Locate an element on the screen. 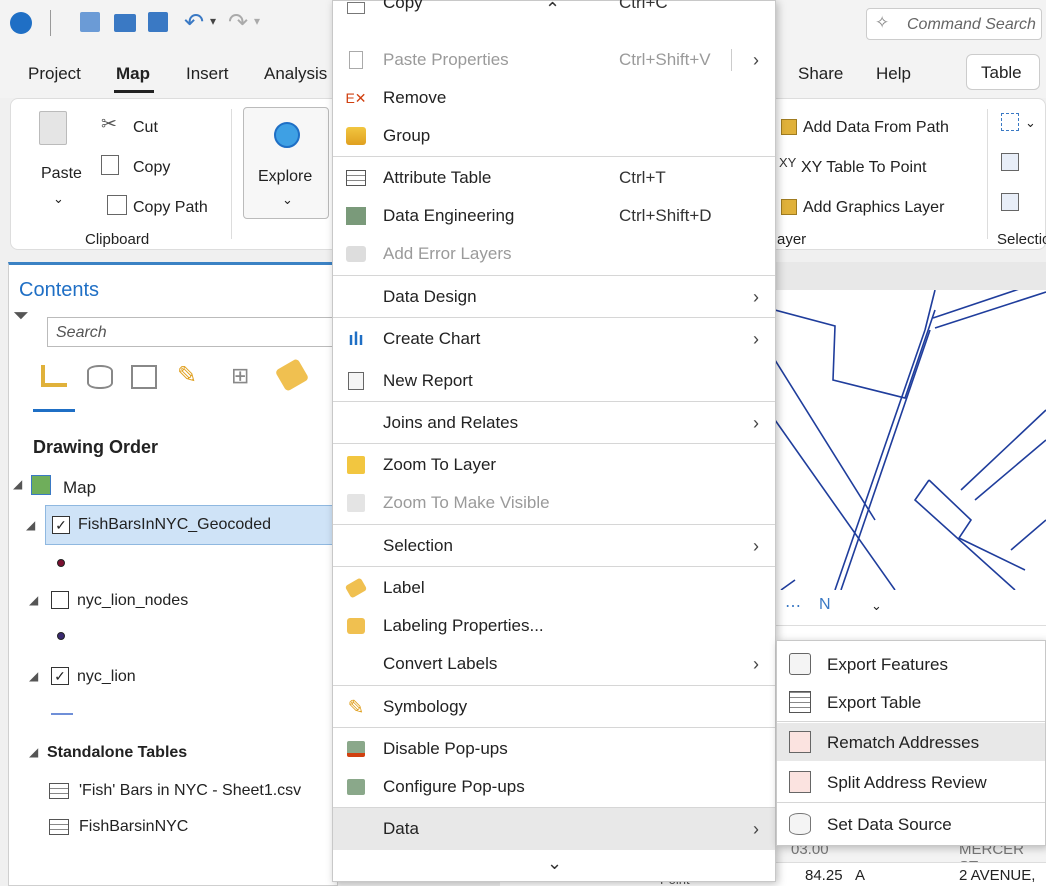  xy-table-to-point-button: XY Table To Point is located at coordinates (863, 168).